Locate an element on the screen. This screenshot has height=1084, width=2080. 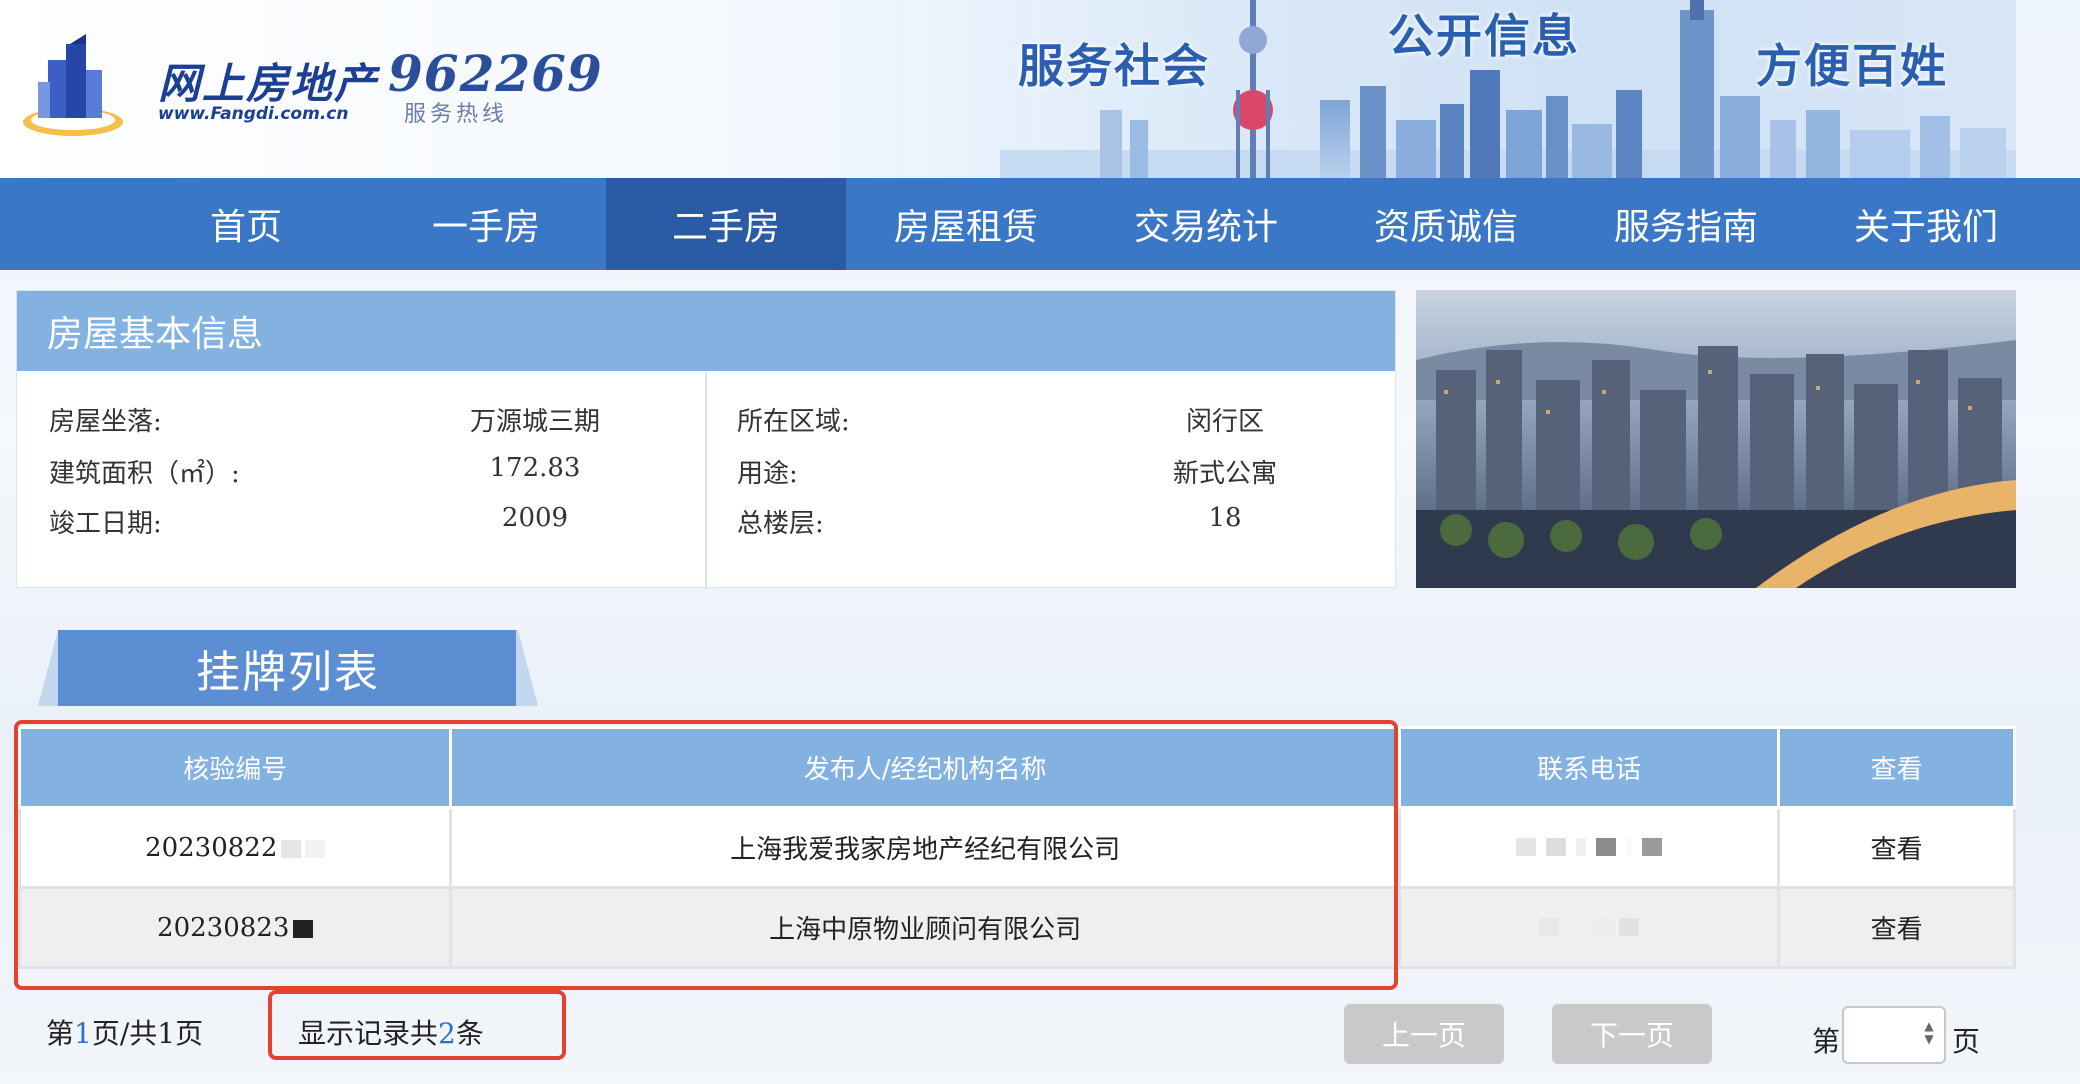
page-indicator: 第1页/共1页 is located at coordinates (124, 1032).